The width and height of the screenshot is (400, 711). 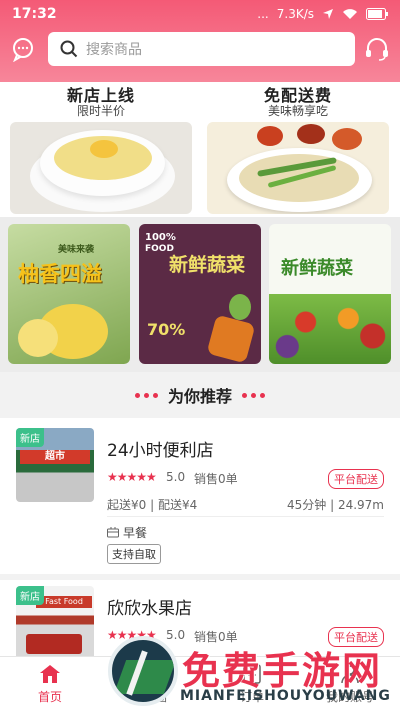 What do you see at coordinates (69, 49) in the screenshot?
I see `search-icon` at bounding box center [69, 49].